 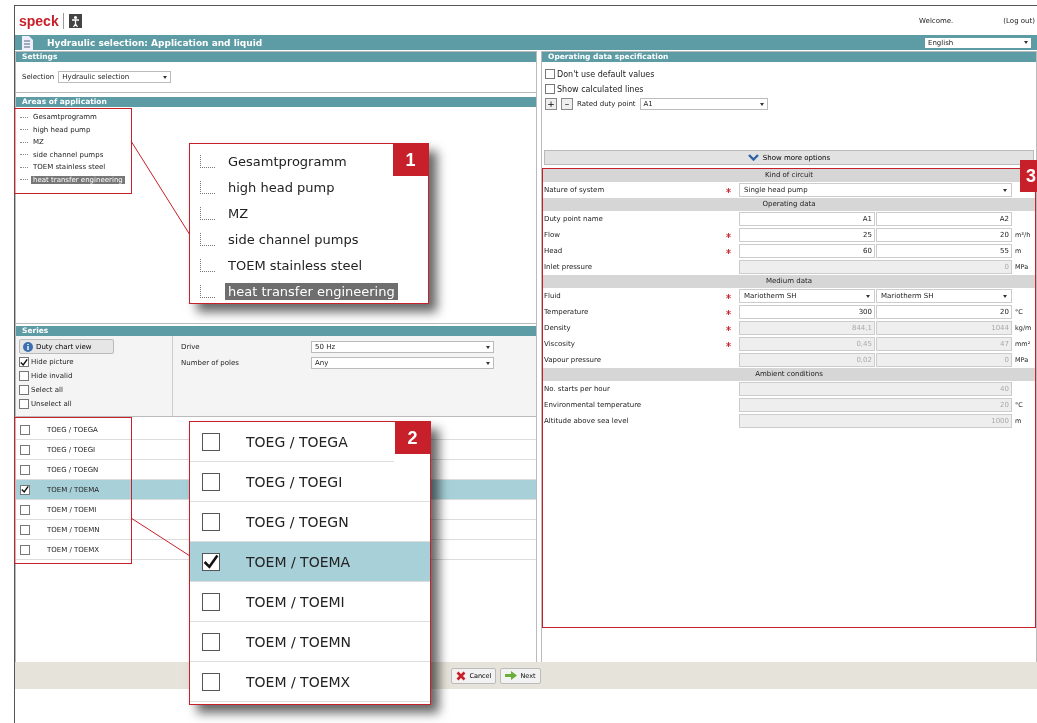 I want to click on window-title: Hydraulic selection: Application and liquid, so click(x=155, y=42).